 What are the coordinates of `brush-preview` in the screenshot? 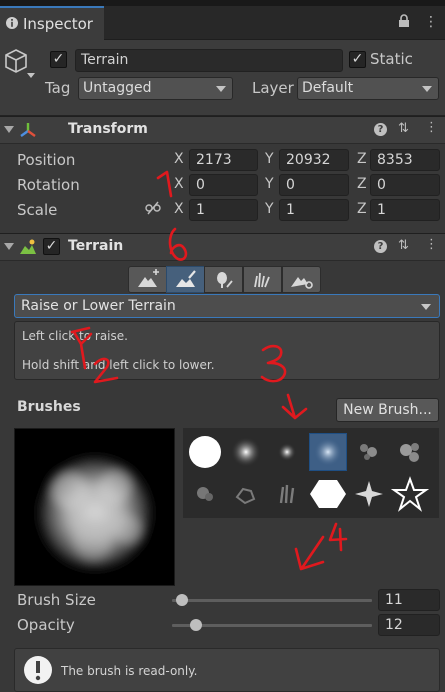 It's located at (94, 507).